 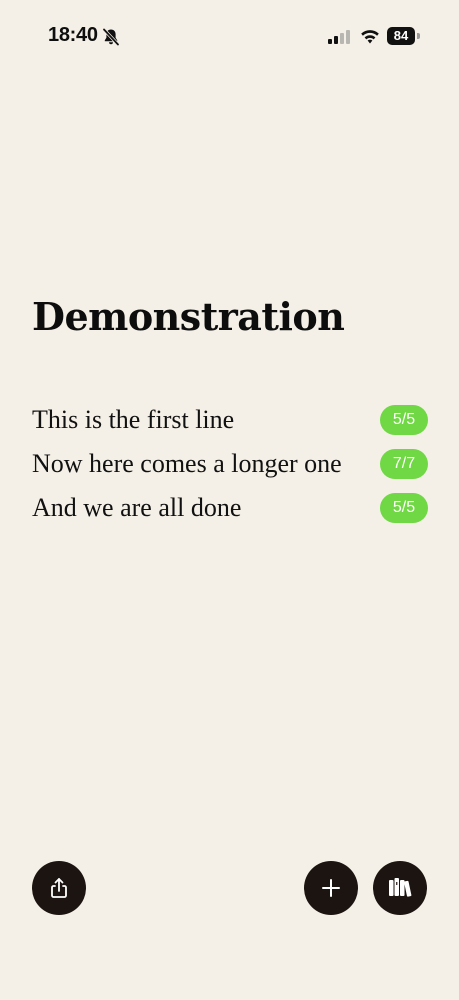 I want to click on line-text: Now here comes a longer one, so click(x=187, y=463).